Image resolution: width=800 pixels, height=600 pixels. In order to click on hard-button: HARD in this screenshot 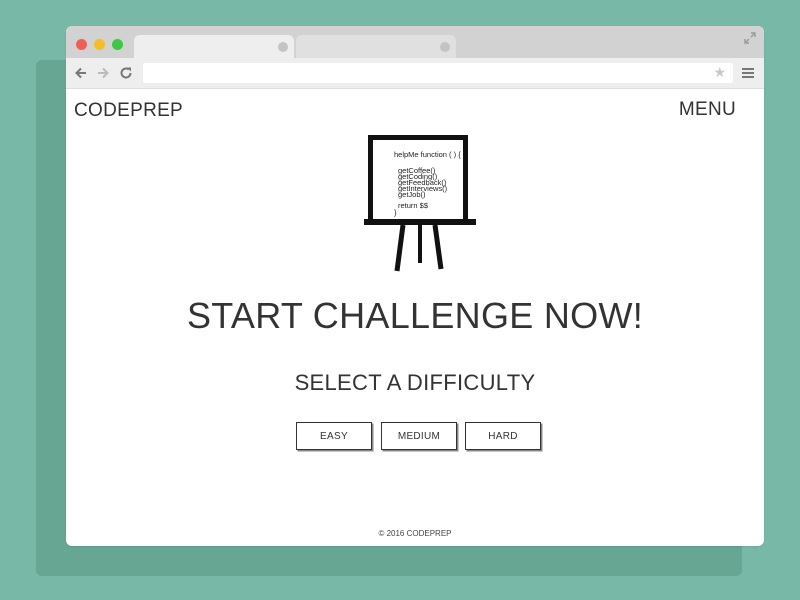, I will do `click(503, 436)`.